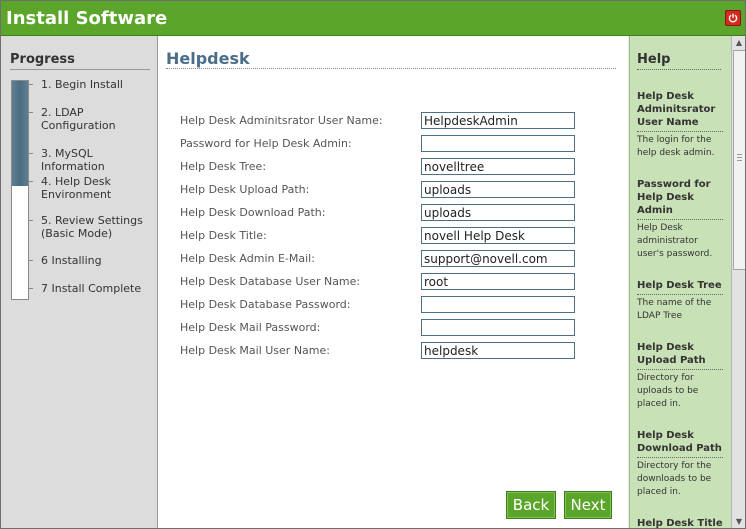  Describe the element at coordinates (91, 288) in the screenshot. I see `progress-step-label: 7 Install Complete` at that location.